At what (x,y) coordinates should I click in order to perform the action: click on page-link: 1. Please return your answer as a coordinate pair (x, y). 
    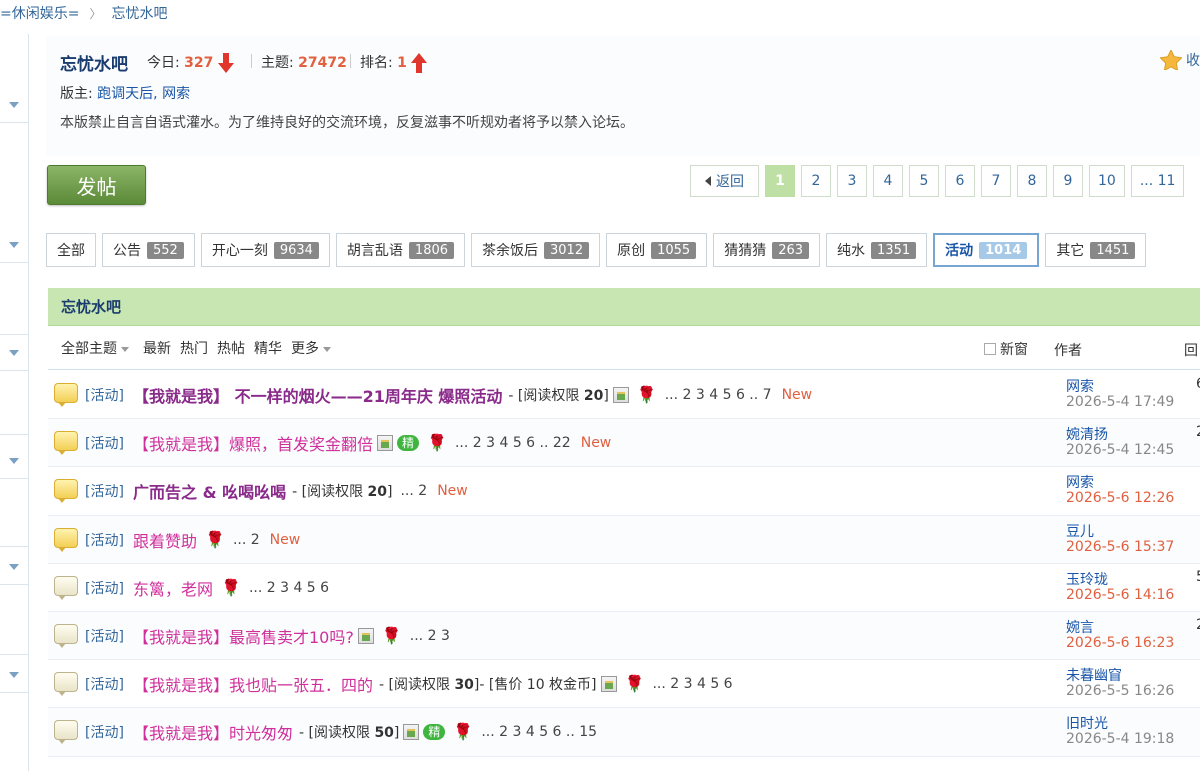
    Looking at the image, I should click on (780, 181).